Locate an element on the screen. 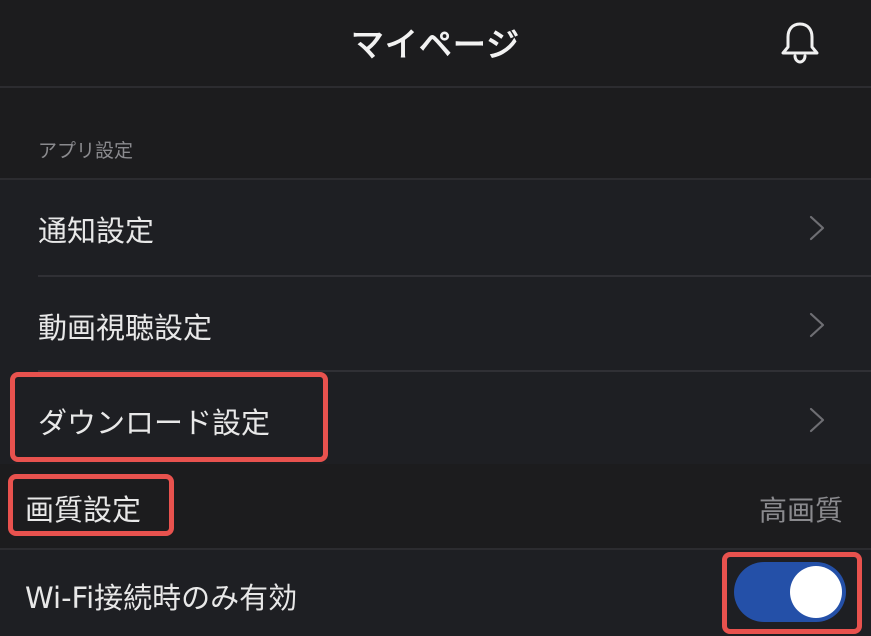 The width and height of the screenshot is (871, 636). bell-icon is located at coordinates (800, 42).